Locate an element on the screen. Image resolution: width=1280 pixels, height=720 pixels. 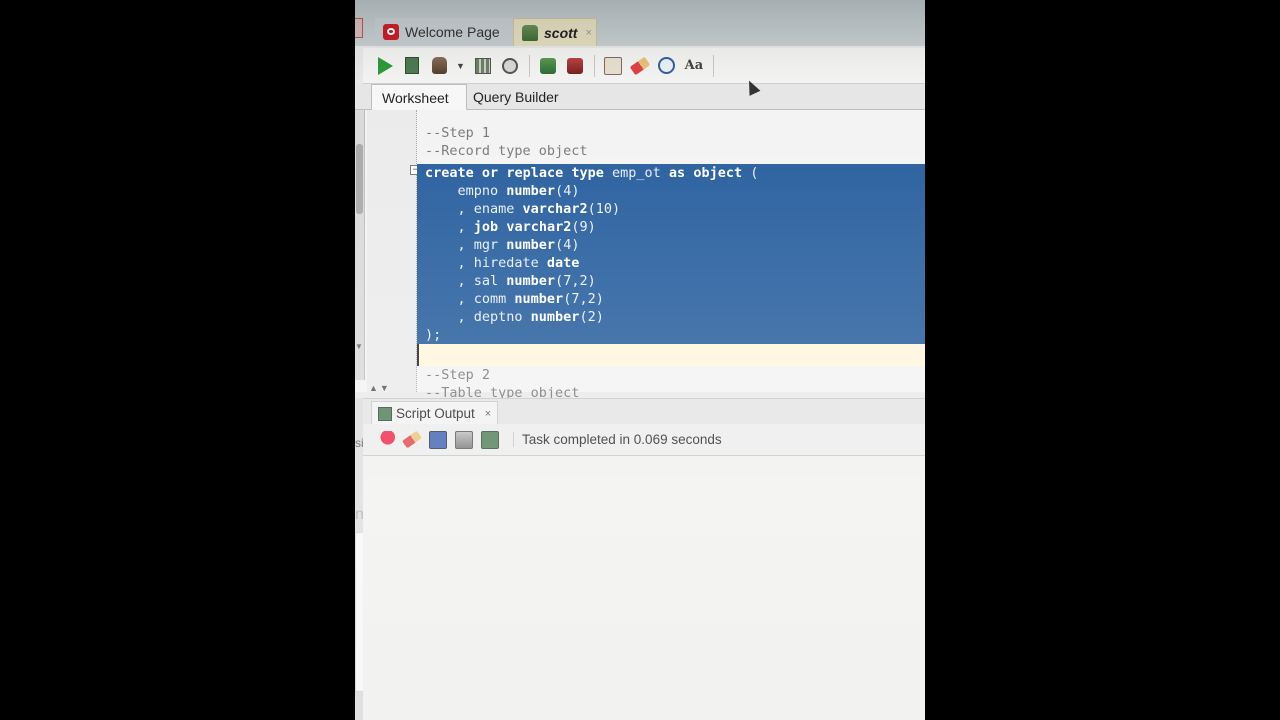
editor-scrollbar: ▼ is located at coordinates (360, 245).